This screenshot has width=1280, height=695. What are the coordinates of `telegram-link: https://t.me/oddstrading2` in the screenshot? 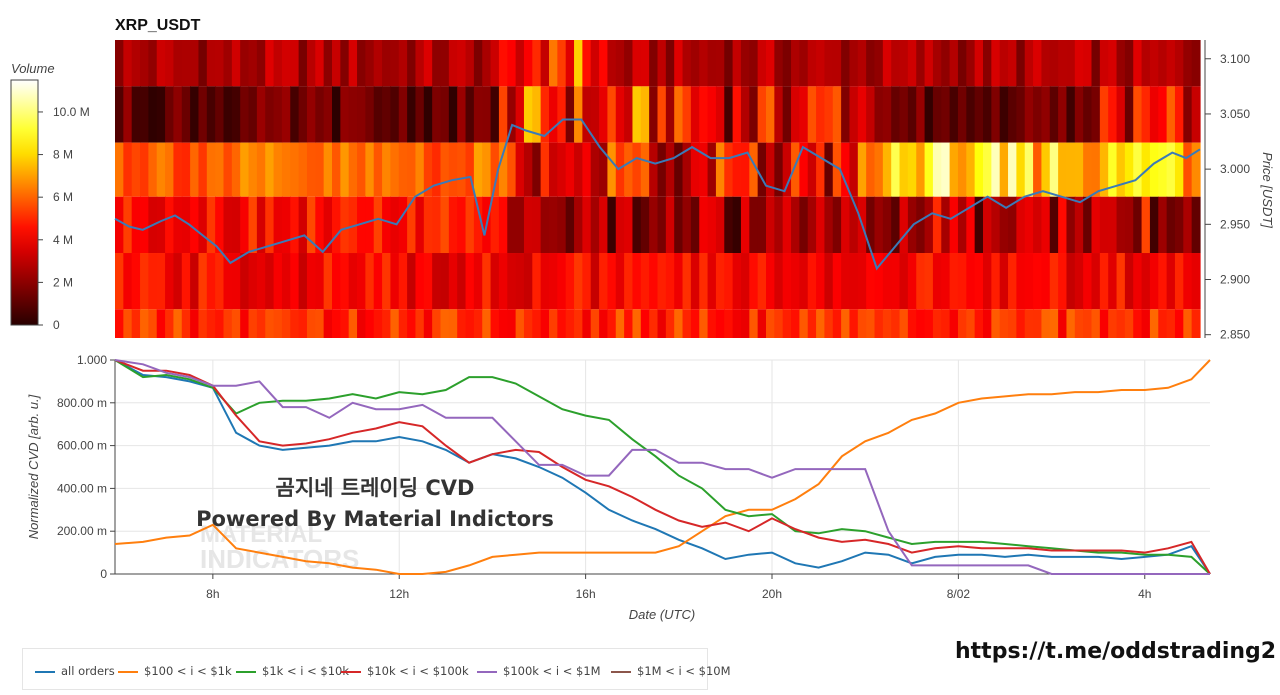 It's located at (1115, 651).